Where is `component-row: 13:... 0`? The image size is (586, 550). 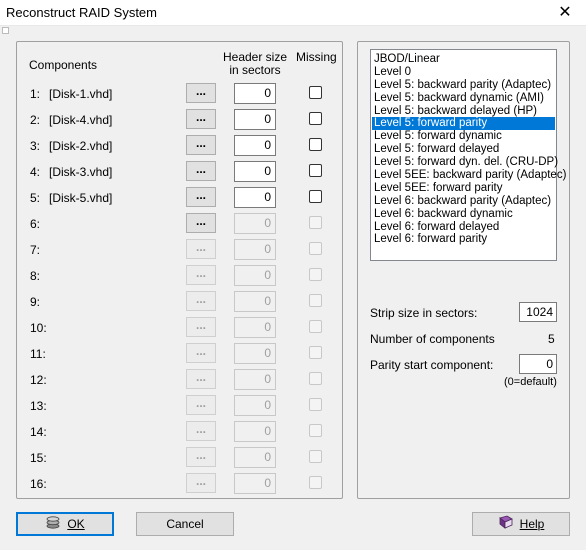
component-row: 13:... 0 is located at coordinates (179, 406).